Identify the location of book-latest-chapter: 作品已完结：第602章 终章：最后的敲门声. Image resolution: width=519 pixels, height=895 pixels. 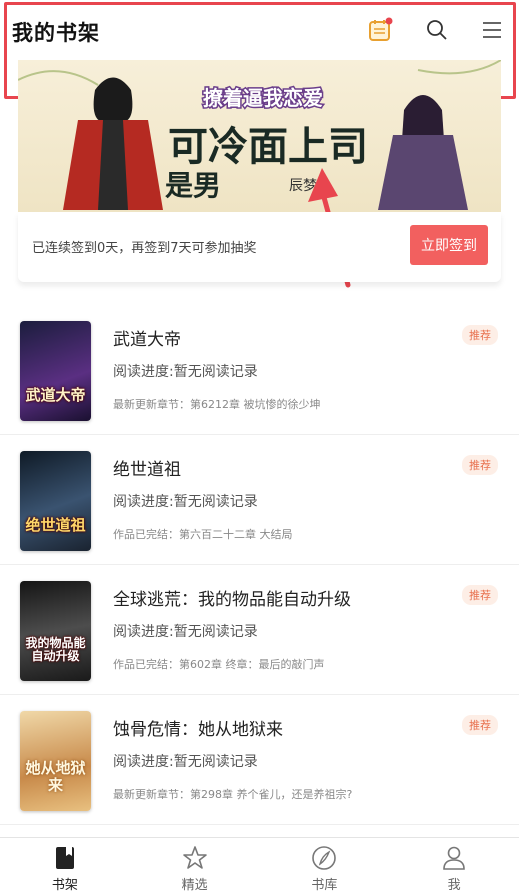
(219, 664).